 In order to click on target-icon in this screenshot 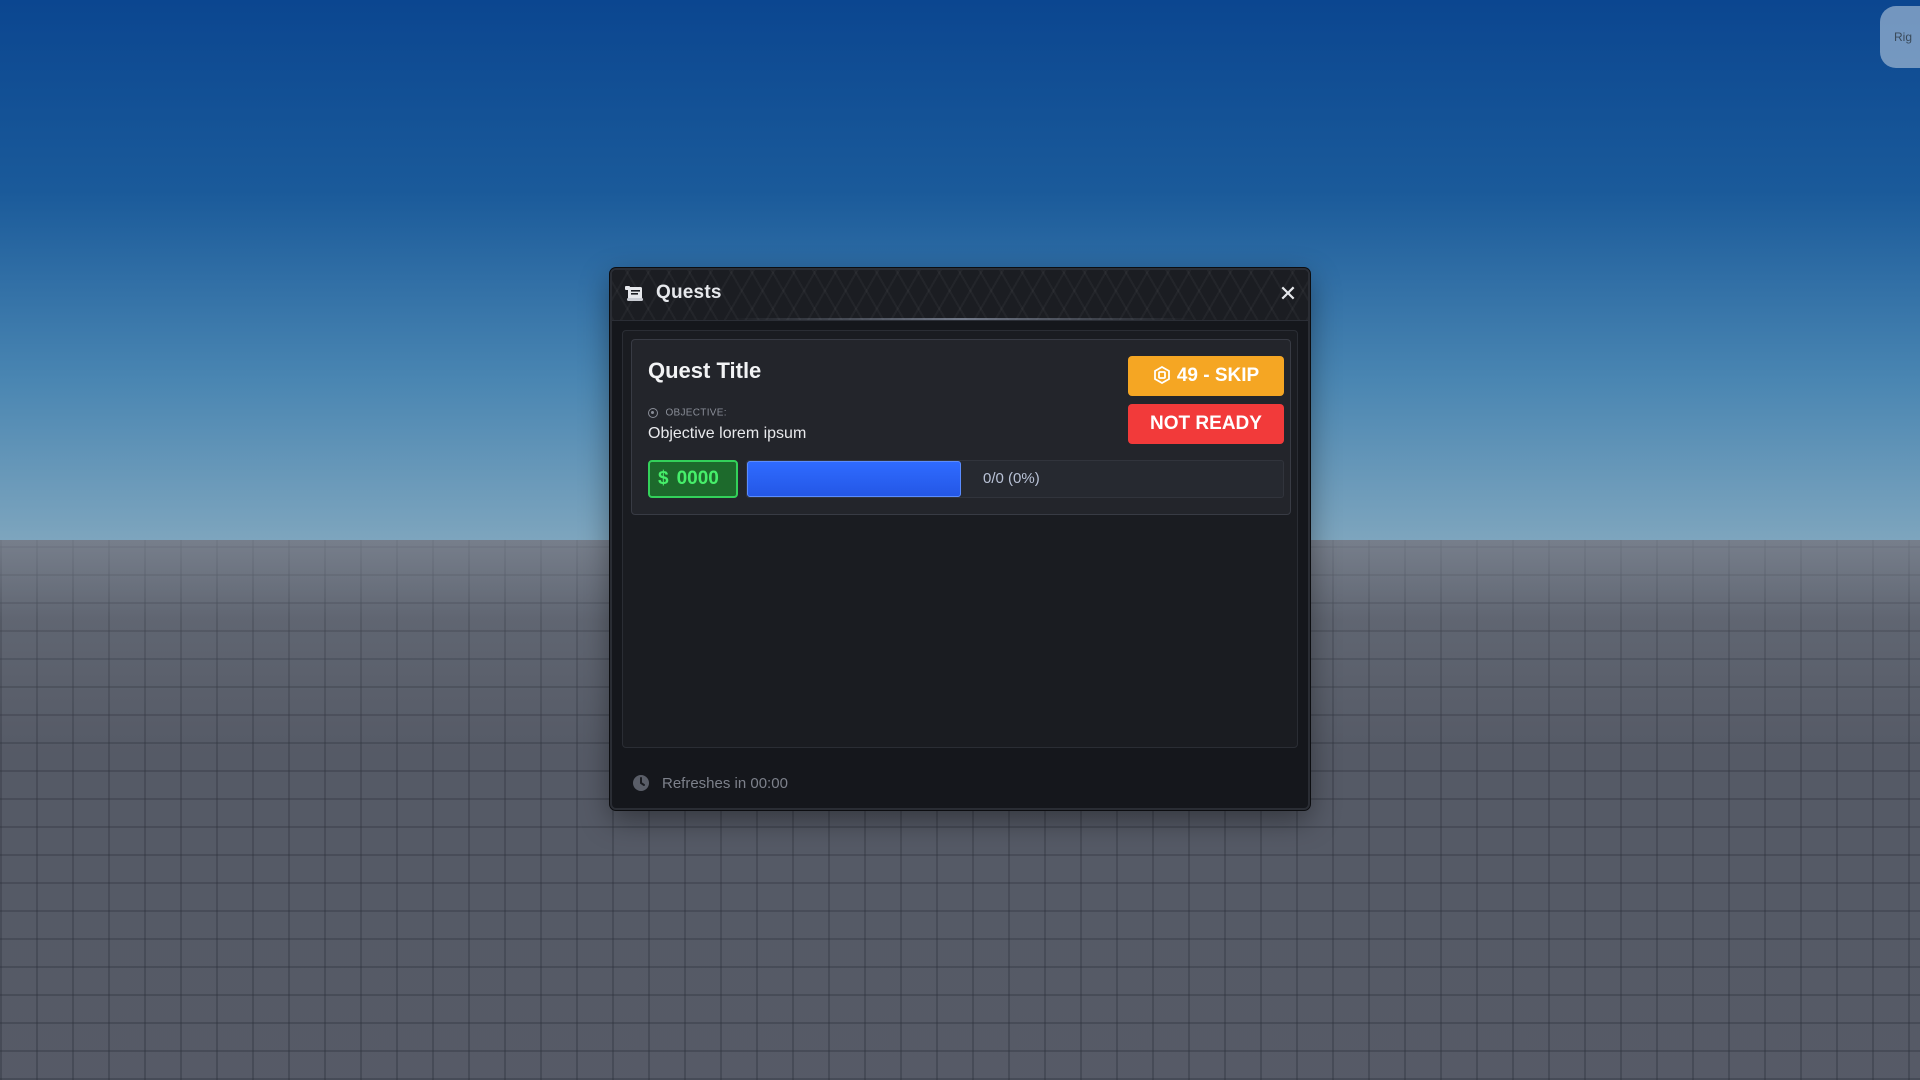, I will do `click(653, 412)`.